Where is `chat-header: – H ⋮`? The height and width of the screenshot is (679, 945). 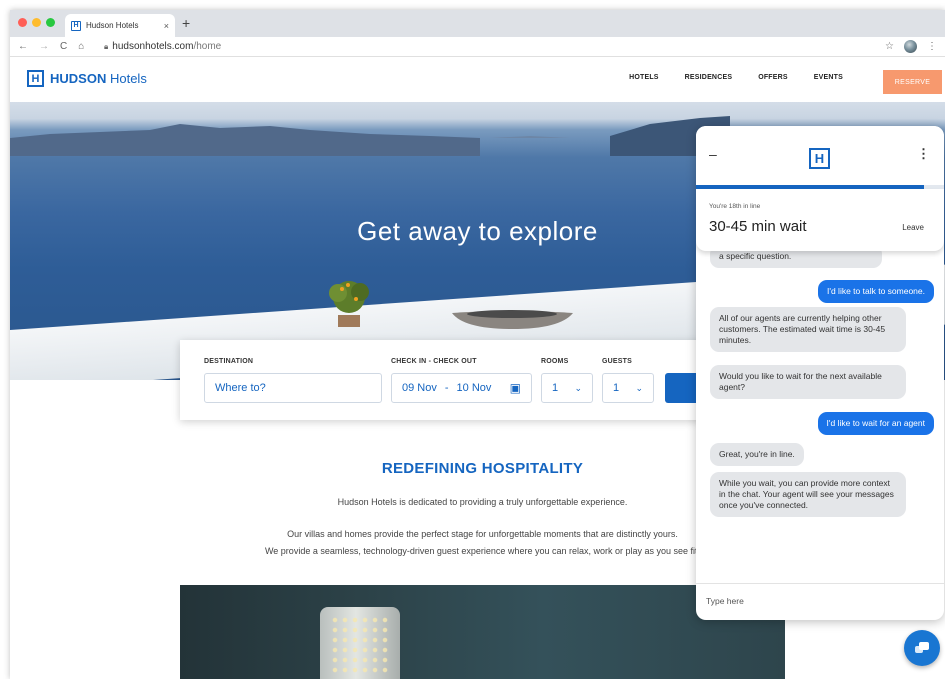
chat-header: – H ⋮ is located at coordinates (820, 156).